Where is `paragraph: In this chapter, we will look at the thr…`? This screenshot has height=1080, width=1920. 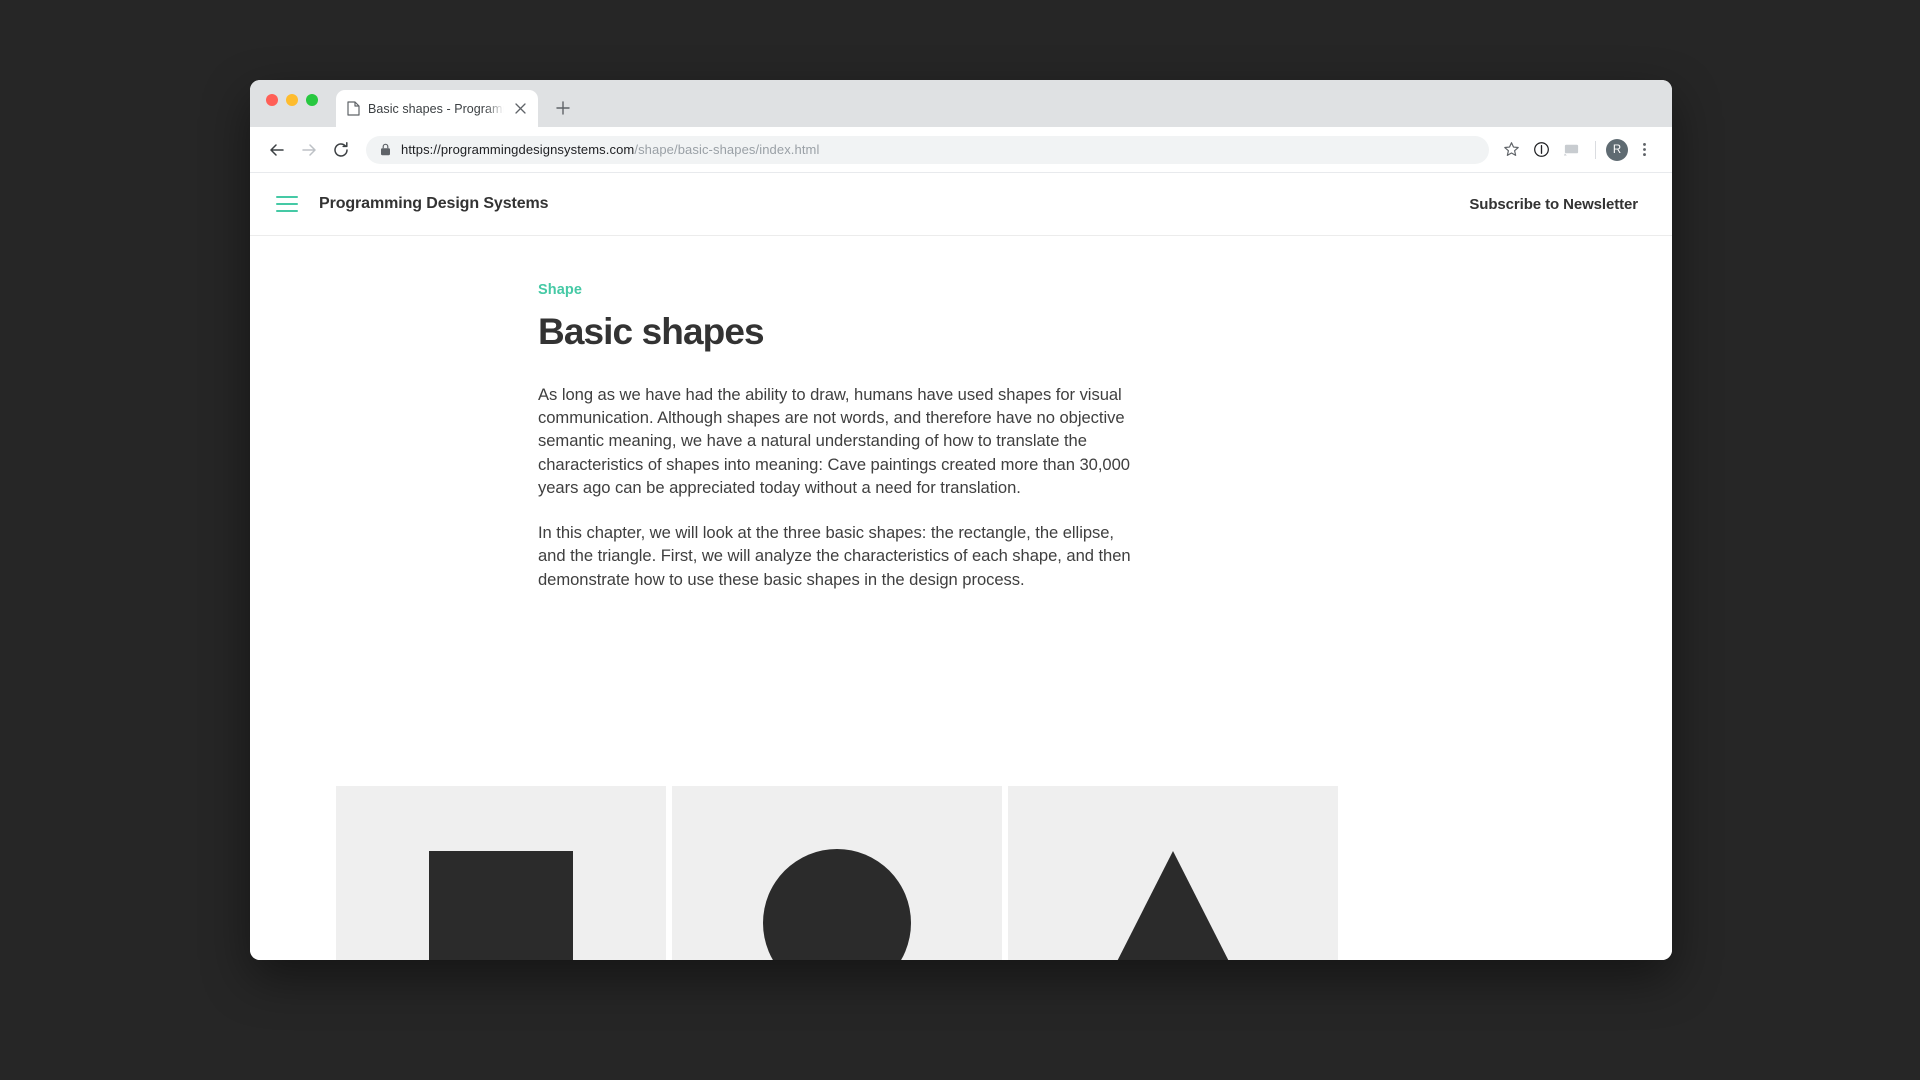 paragraph: In this chapter, we will look at the thr… is located at coordinates (834, 556).